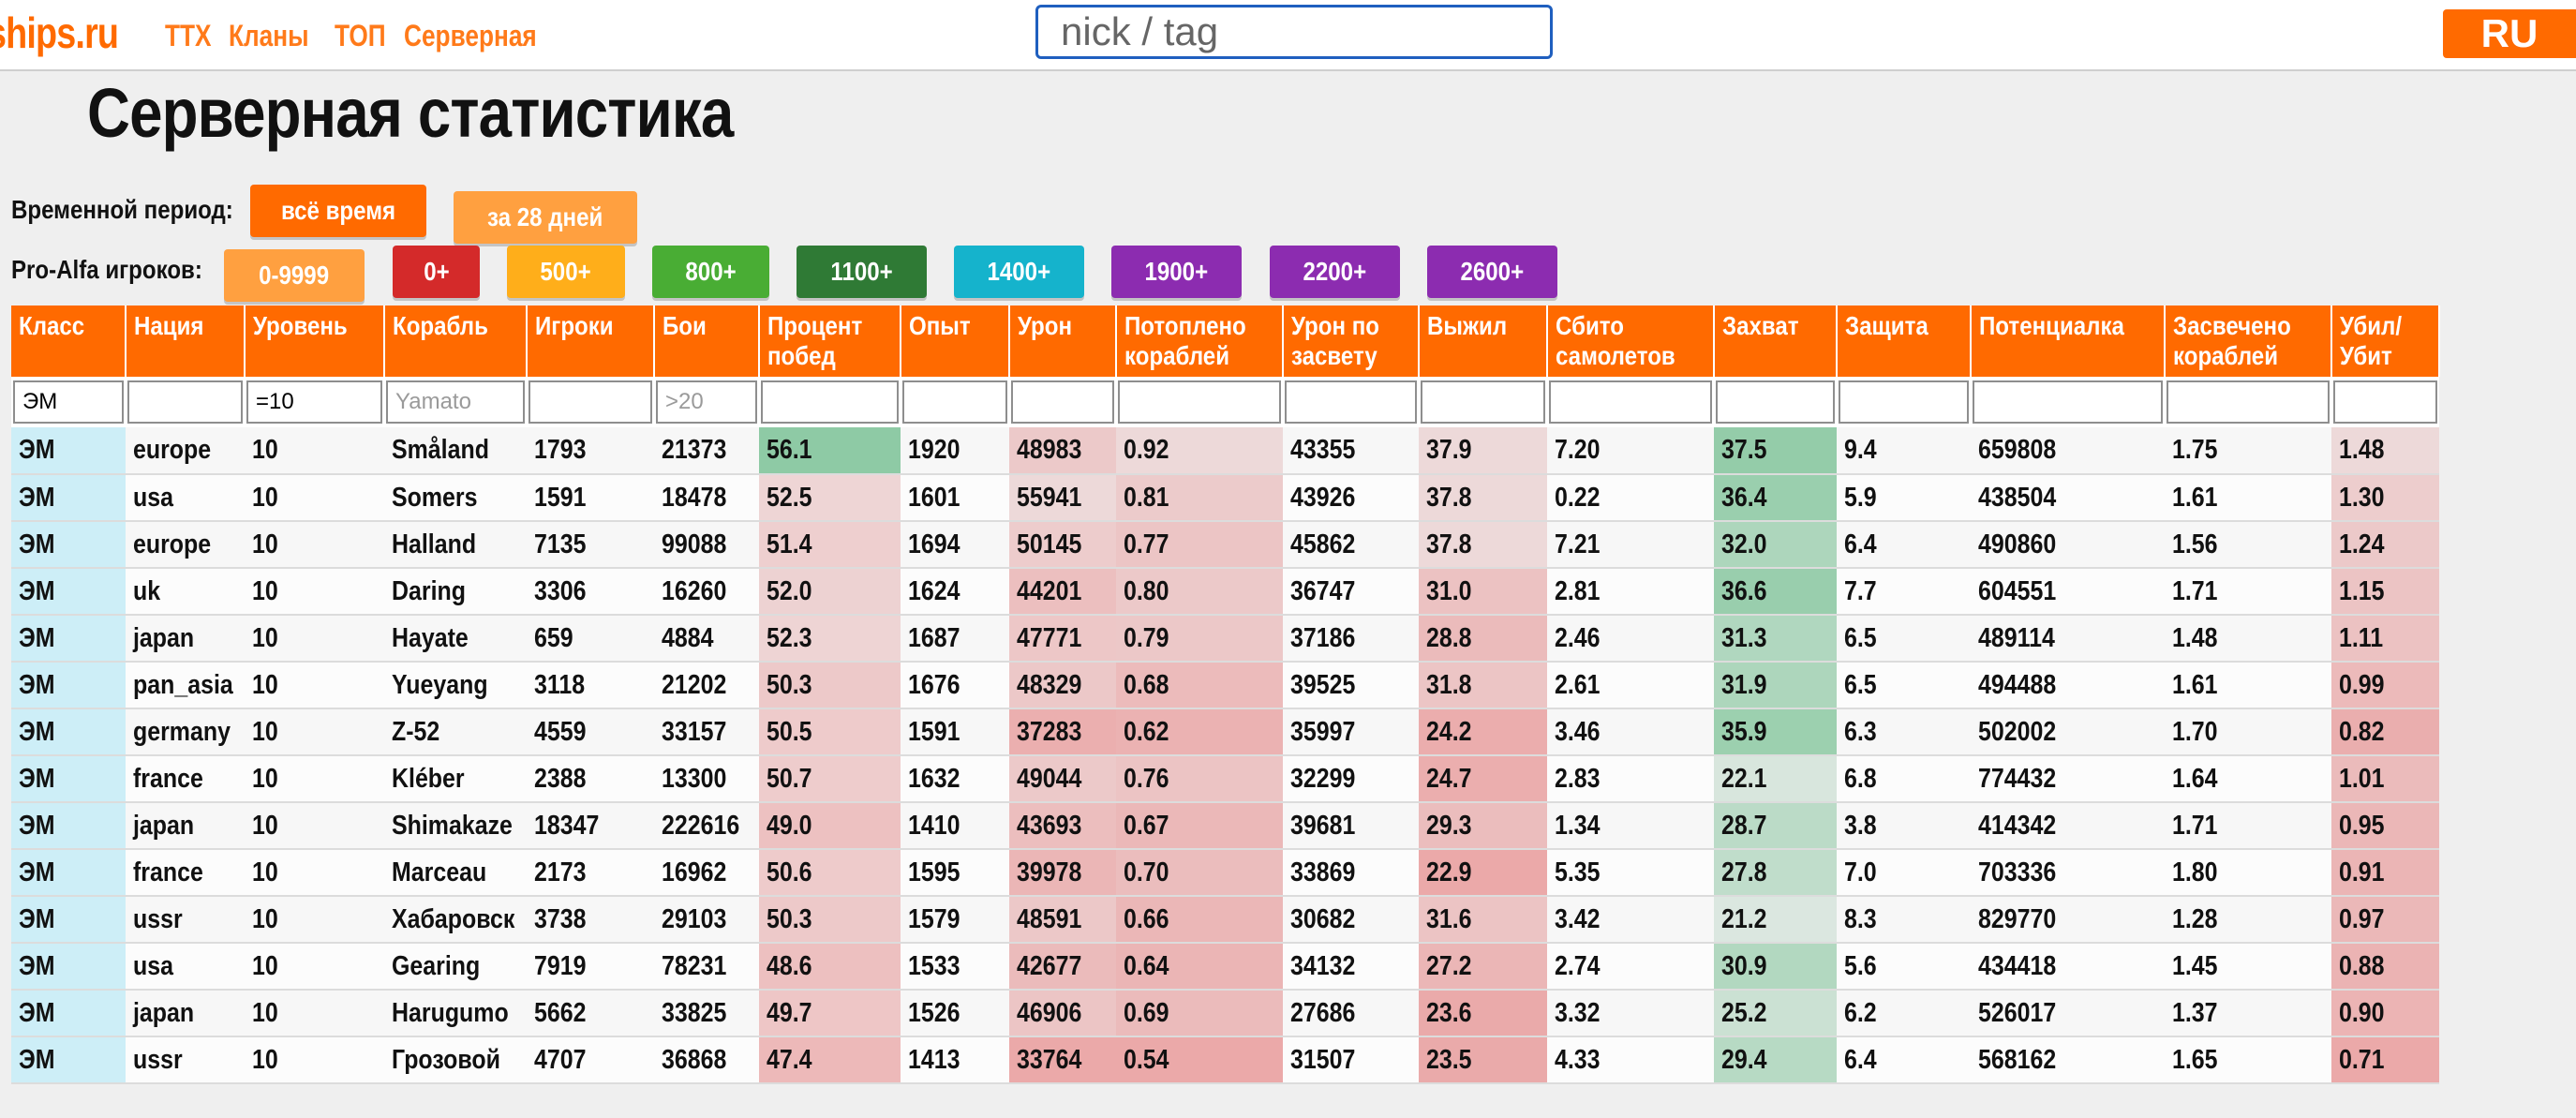 The image size is (2576, 1118). Describe the element at coordinates (456, 341) in the screenshot. I see `column-header-ship: Корабль` at that location.